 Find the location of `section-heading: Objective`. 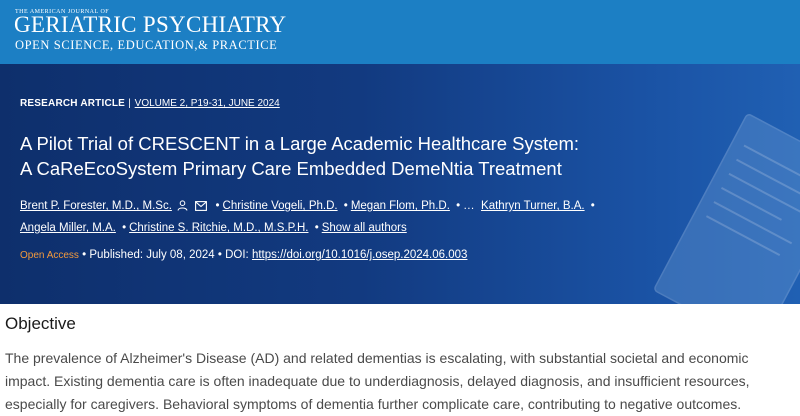

section-heading: Objective is located at coordinates (40, 323).